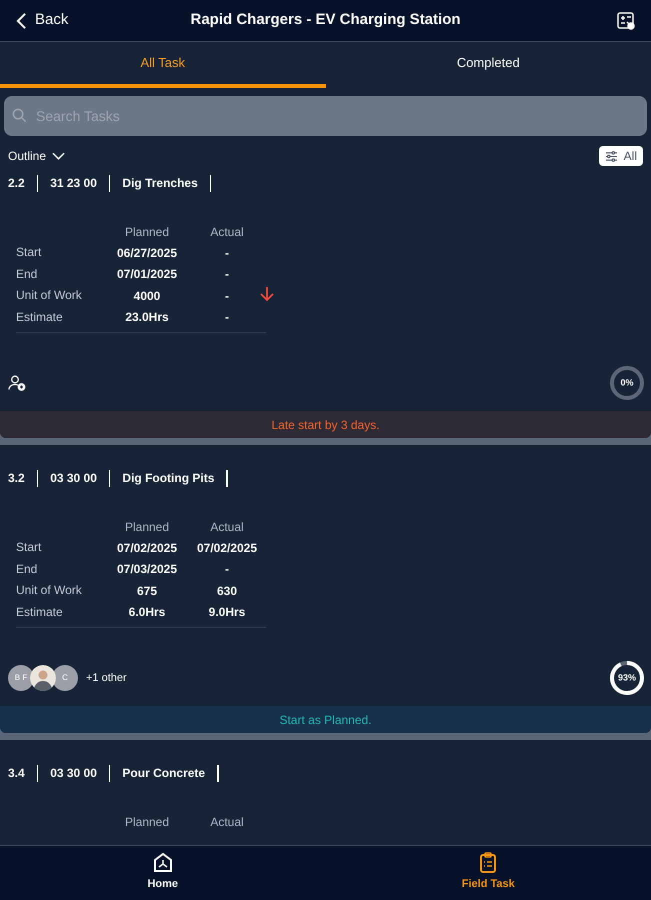  Describe the element at coordinates (17, 773) in the screenshot. I see `task-number: 3.4` at that location.